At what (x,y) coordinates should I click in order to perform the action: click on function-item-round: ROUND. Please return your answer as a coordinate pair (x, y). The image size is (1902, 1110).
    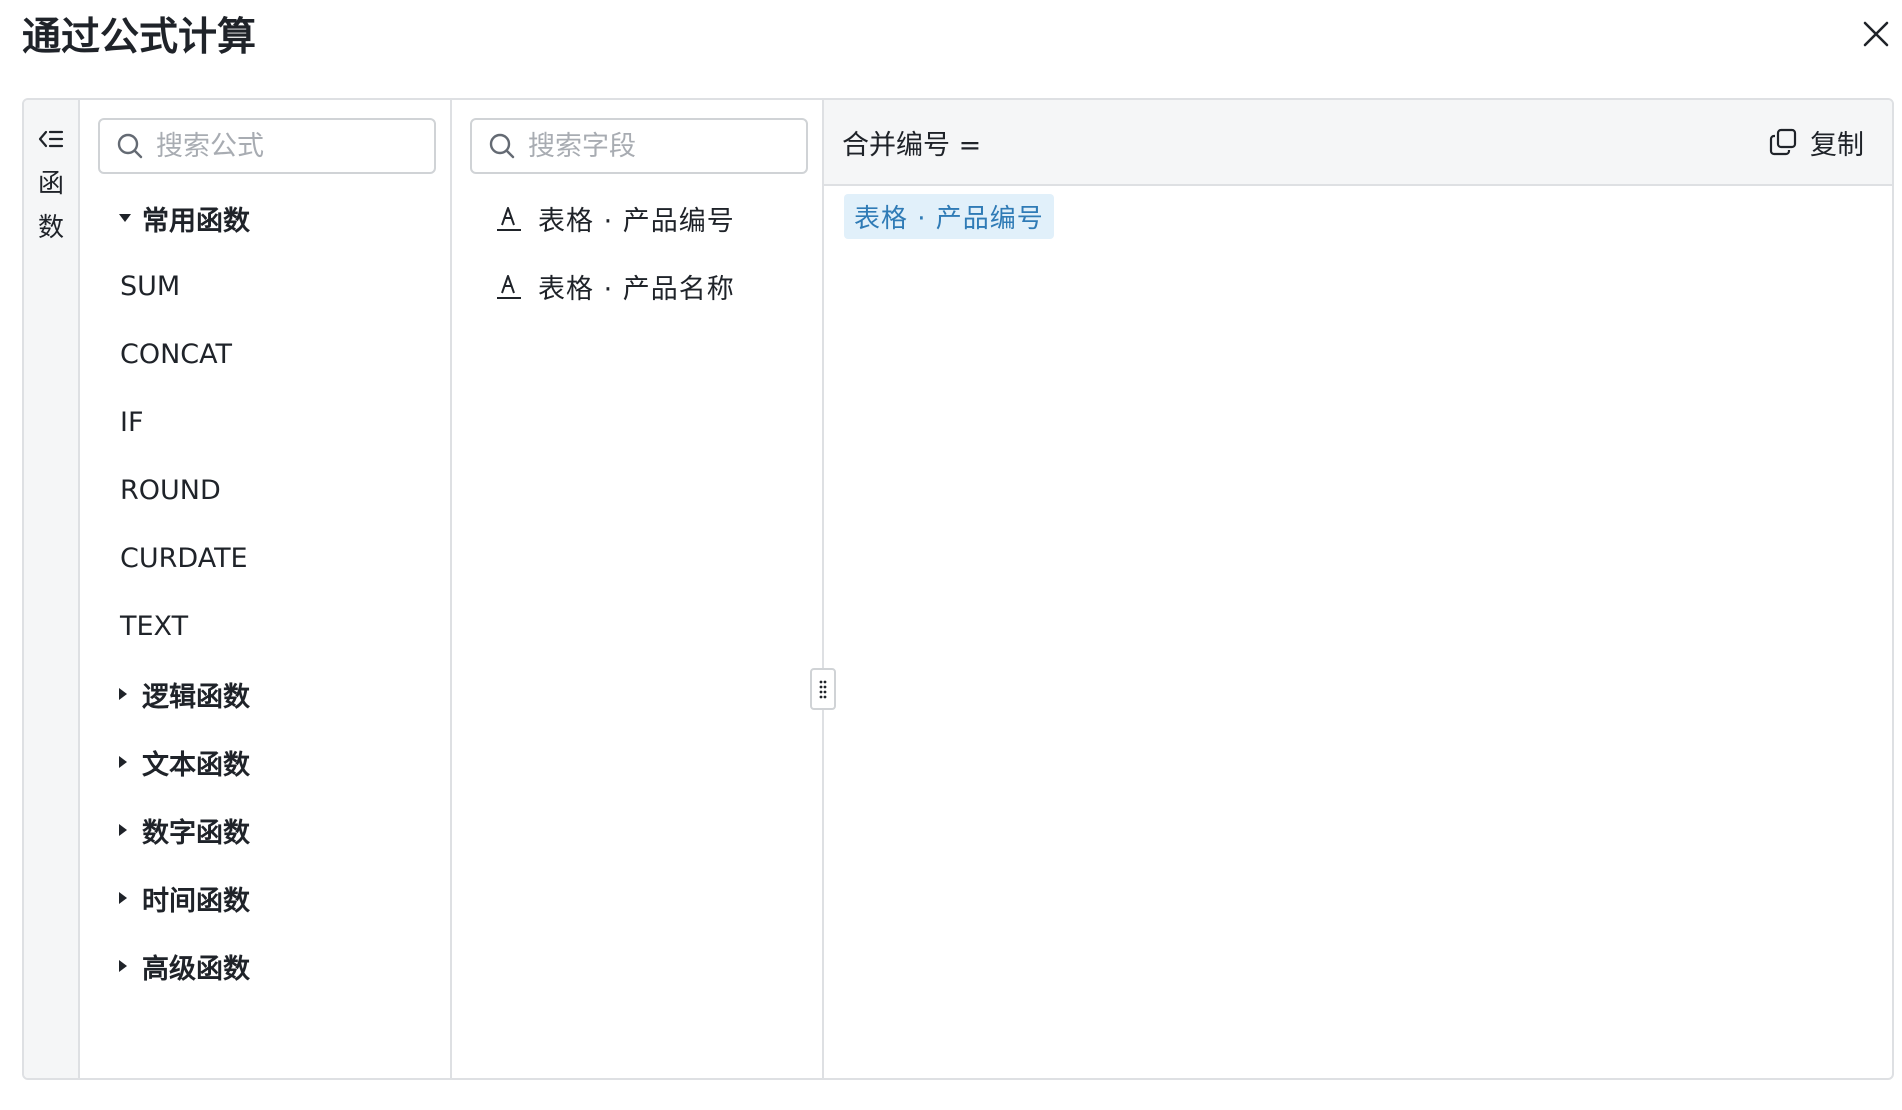
    Looking at the image, I should click on (267, 490).